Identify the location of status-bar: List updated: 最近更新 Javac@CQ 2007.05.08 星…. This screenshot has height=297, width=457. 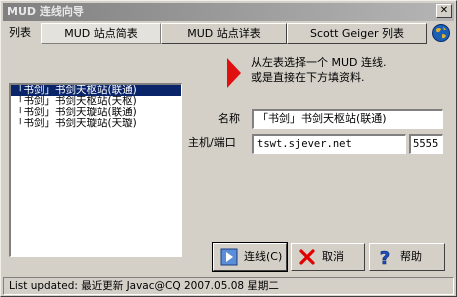
(228, 286).